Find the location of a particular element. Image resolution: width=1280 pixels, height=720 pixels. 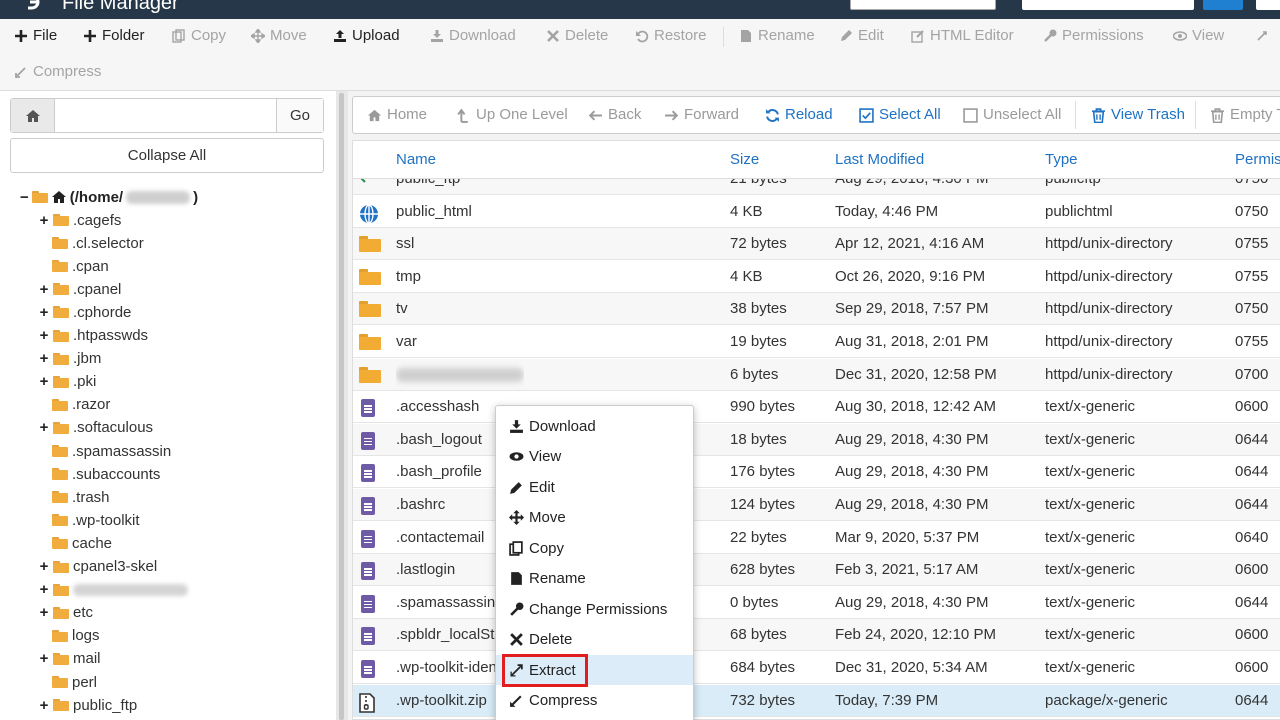

back-button: Back is located at coordinates (614, 115).